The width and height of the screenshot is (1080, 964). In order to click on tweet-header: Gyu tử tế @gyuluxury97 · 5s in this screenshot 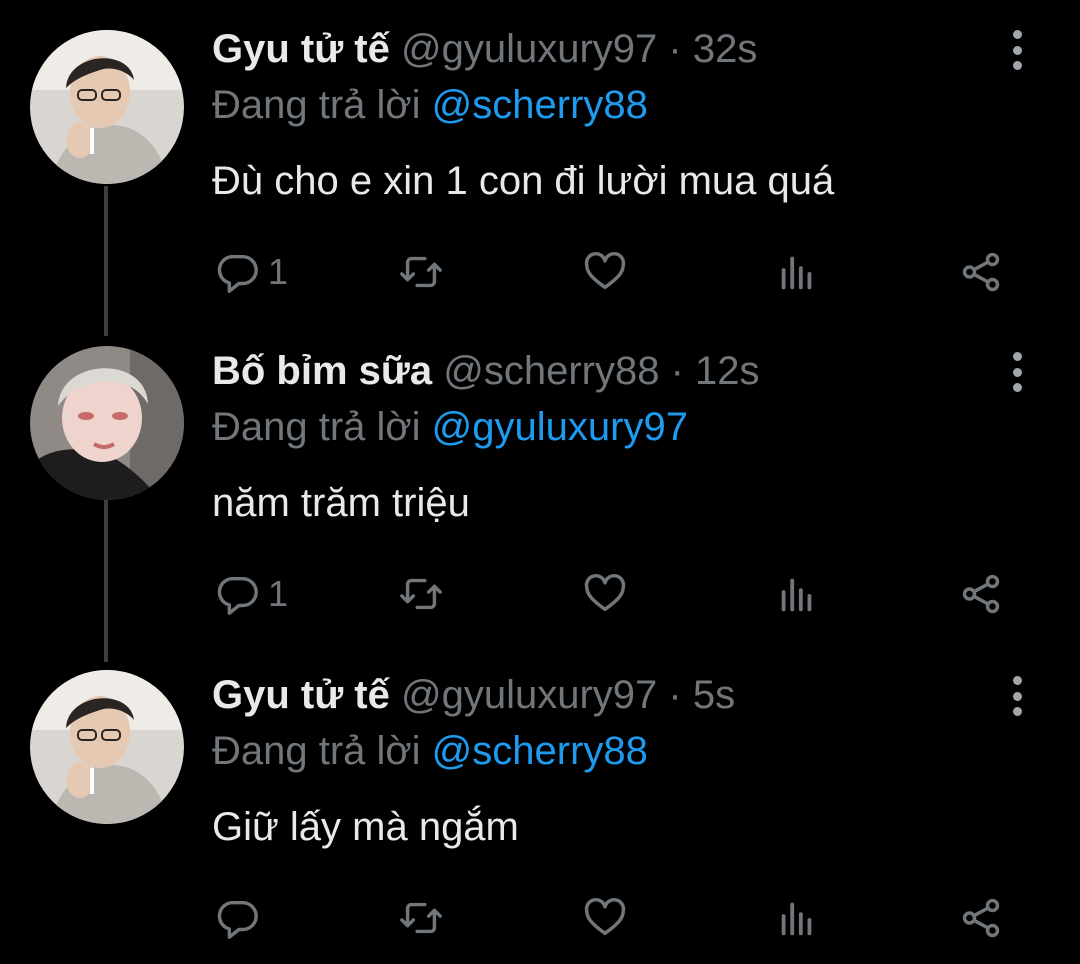, I will do `click(473, 695)`.